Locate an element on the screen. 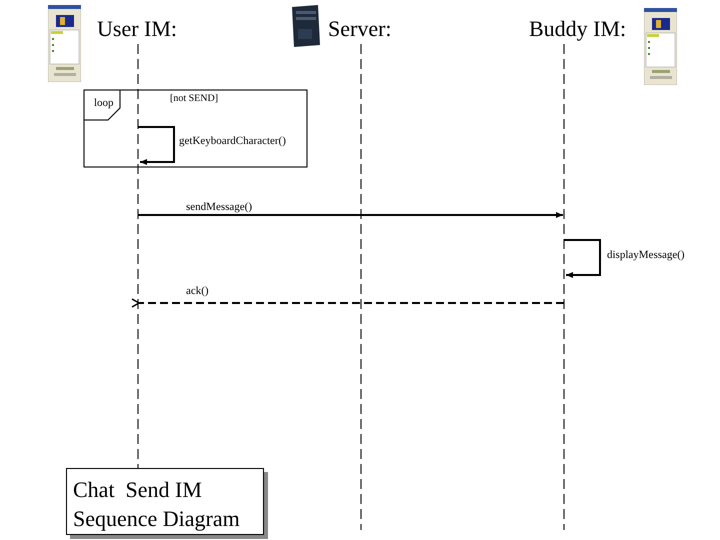  loop-guard: [not SEND] is located at coordinates (194, 99).